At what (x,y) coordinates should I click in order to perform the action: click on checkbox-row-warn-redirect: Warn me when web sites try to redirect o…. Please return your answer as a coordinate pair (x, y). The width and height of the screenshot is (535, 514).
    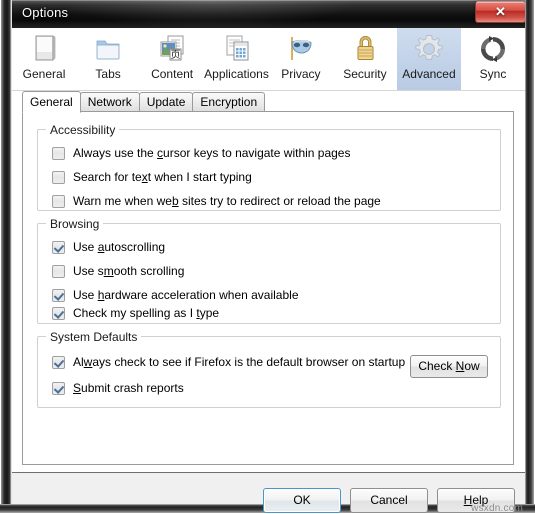
    Looking at the image, I should click on (216, 201).